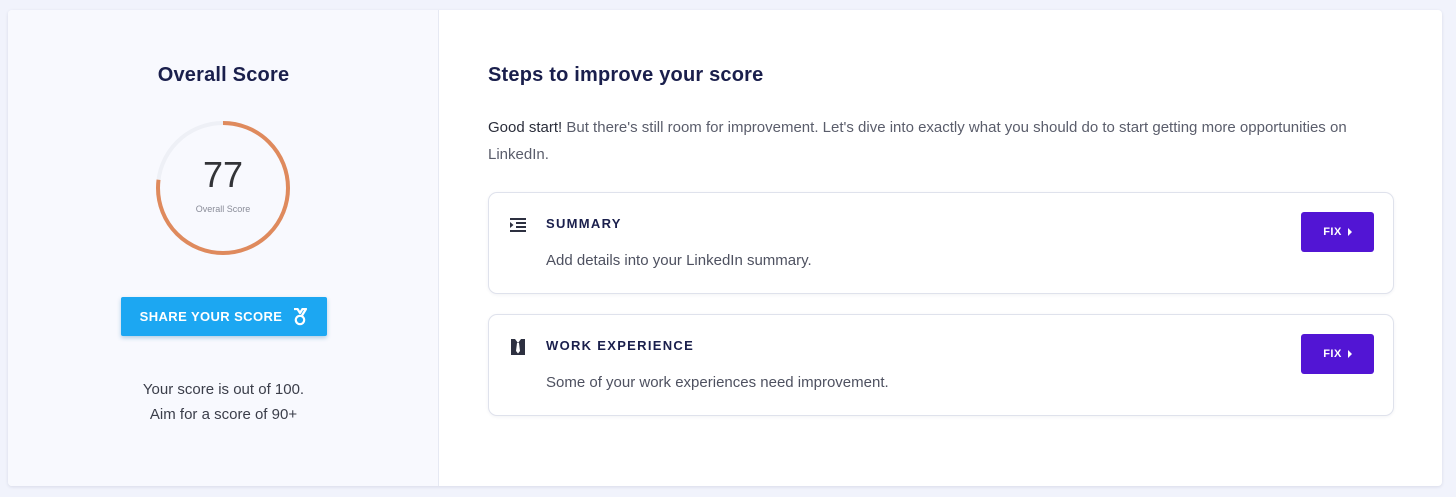  What do you see at coordinates (679, 260) in the screenshot?
I see `step-description-summary: Add details into your LinkedIn summary.` at bounding box center [679, 260].